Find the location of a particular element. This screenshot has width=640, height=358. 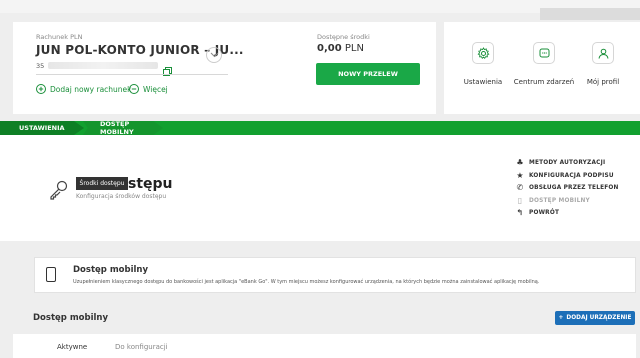

key-icon is located at coordinates (59, 190).